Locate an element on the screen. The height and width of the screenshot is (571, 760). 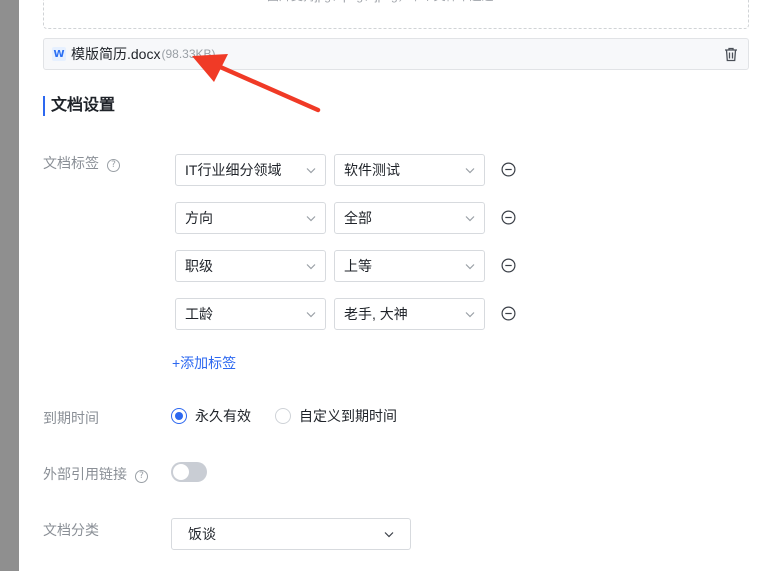
uploaded-file-item: W 模版简历.docx (98.33KB) is located at coordinates (396, 54).